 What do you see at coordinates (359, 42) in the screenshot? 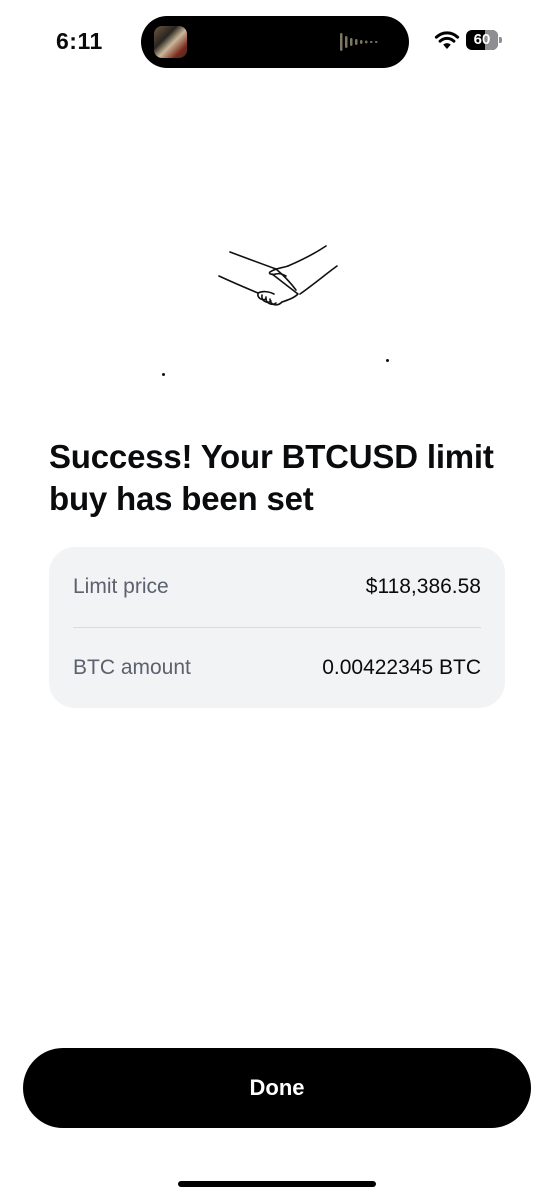
I see `audio-waveform-icon` at bounding box center [359, 42].